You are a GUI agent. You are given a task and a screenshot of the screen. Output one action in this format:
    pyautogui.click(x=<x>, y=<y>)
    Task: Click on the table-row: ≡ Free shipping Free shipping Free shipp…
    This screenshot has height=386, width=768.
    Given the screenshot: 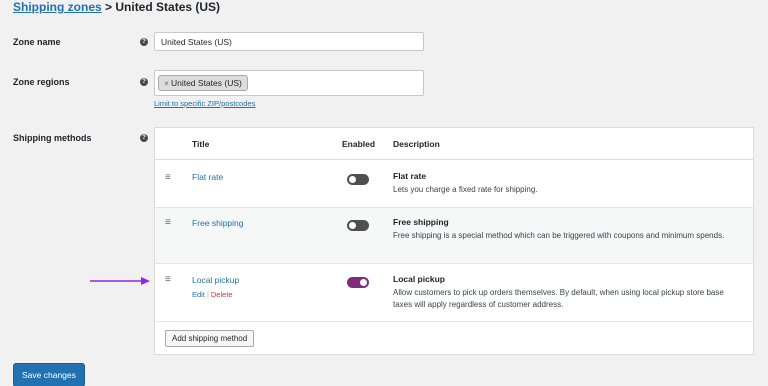 What is the action you would take?
    pyautogui.click(x=454, y=236)
    